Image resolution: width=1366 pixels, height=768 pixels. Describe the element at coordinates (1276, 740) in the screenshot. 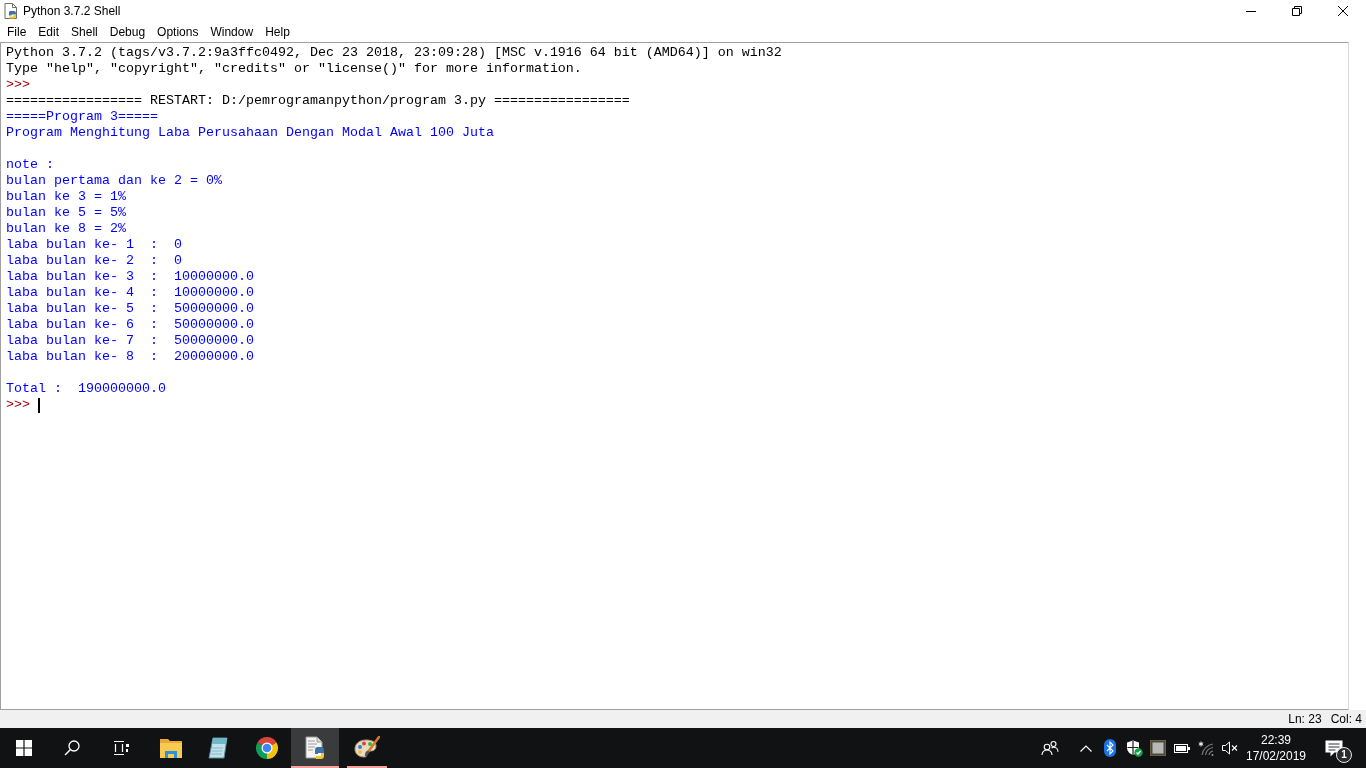

I see `clock-time: 22:39` at that location.